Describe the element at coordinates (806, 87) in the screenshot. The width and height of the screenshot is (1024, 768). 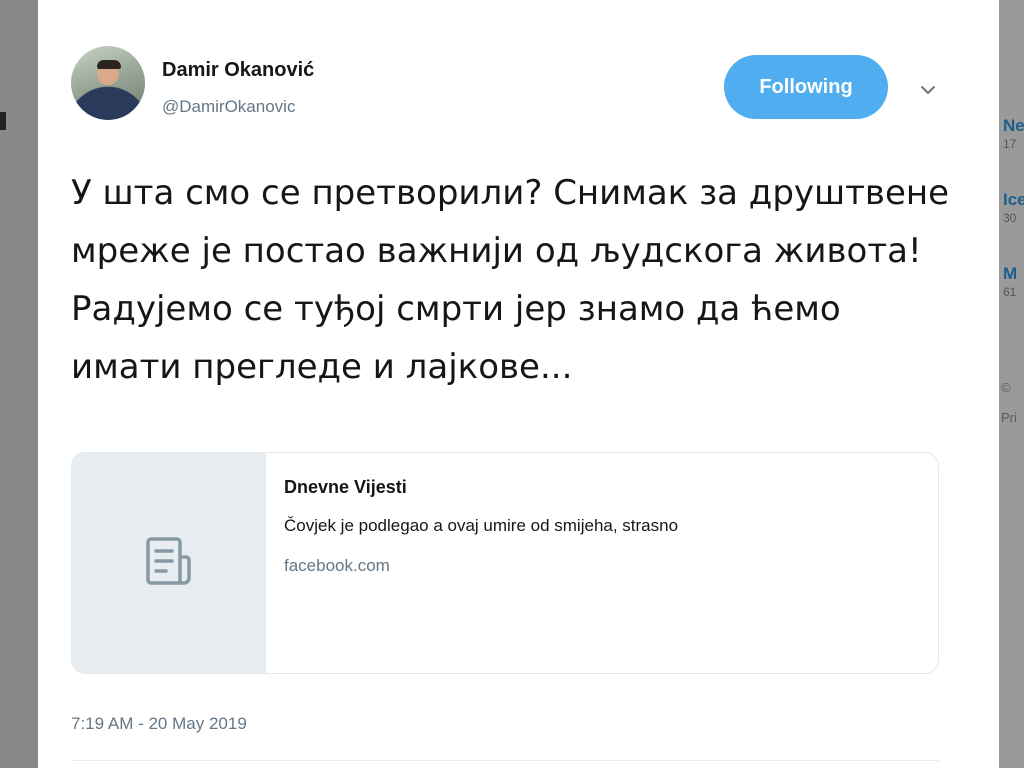
I see `following-button: Following` at that location.